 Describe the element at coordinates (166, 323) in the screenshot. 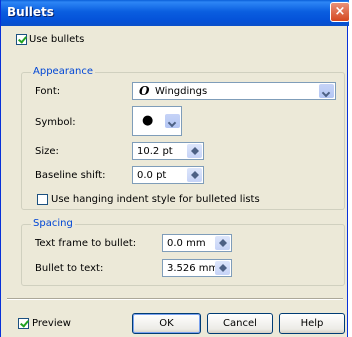

I see `ok-button: OK` at that location.